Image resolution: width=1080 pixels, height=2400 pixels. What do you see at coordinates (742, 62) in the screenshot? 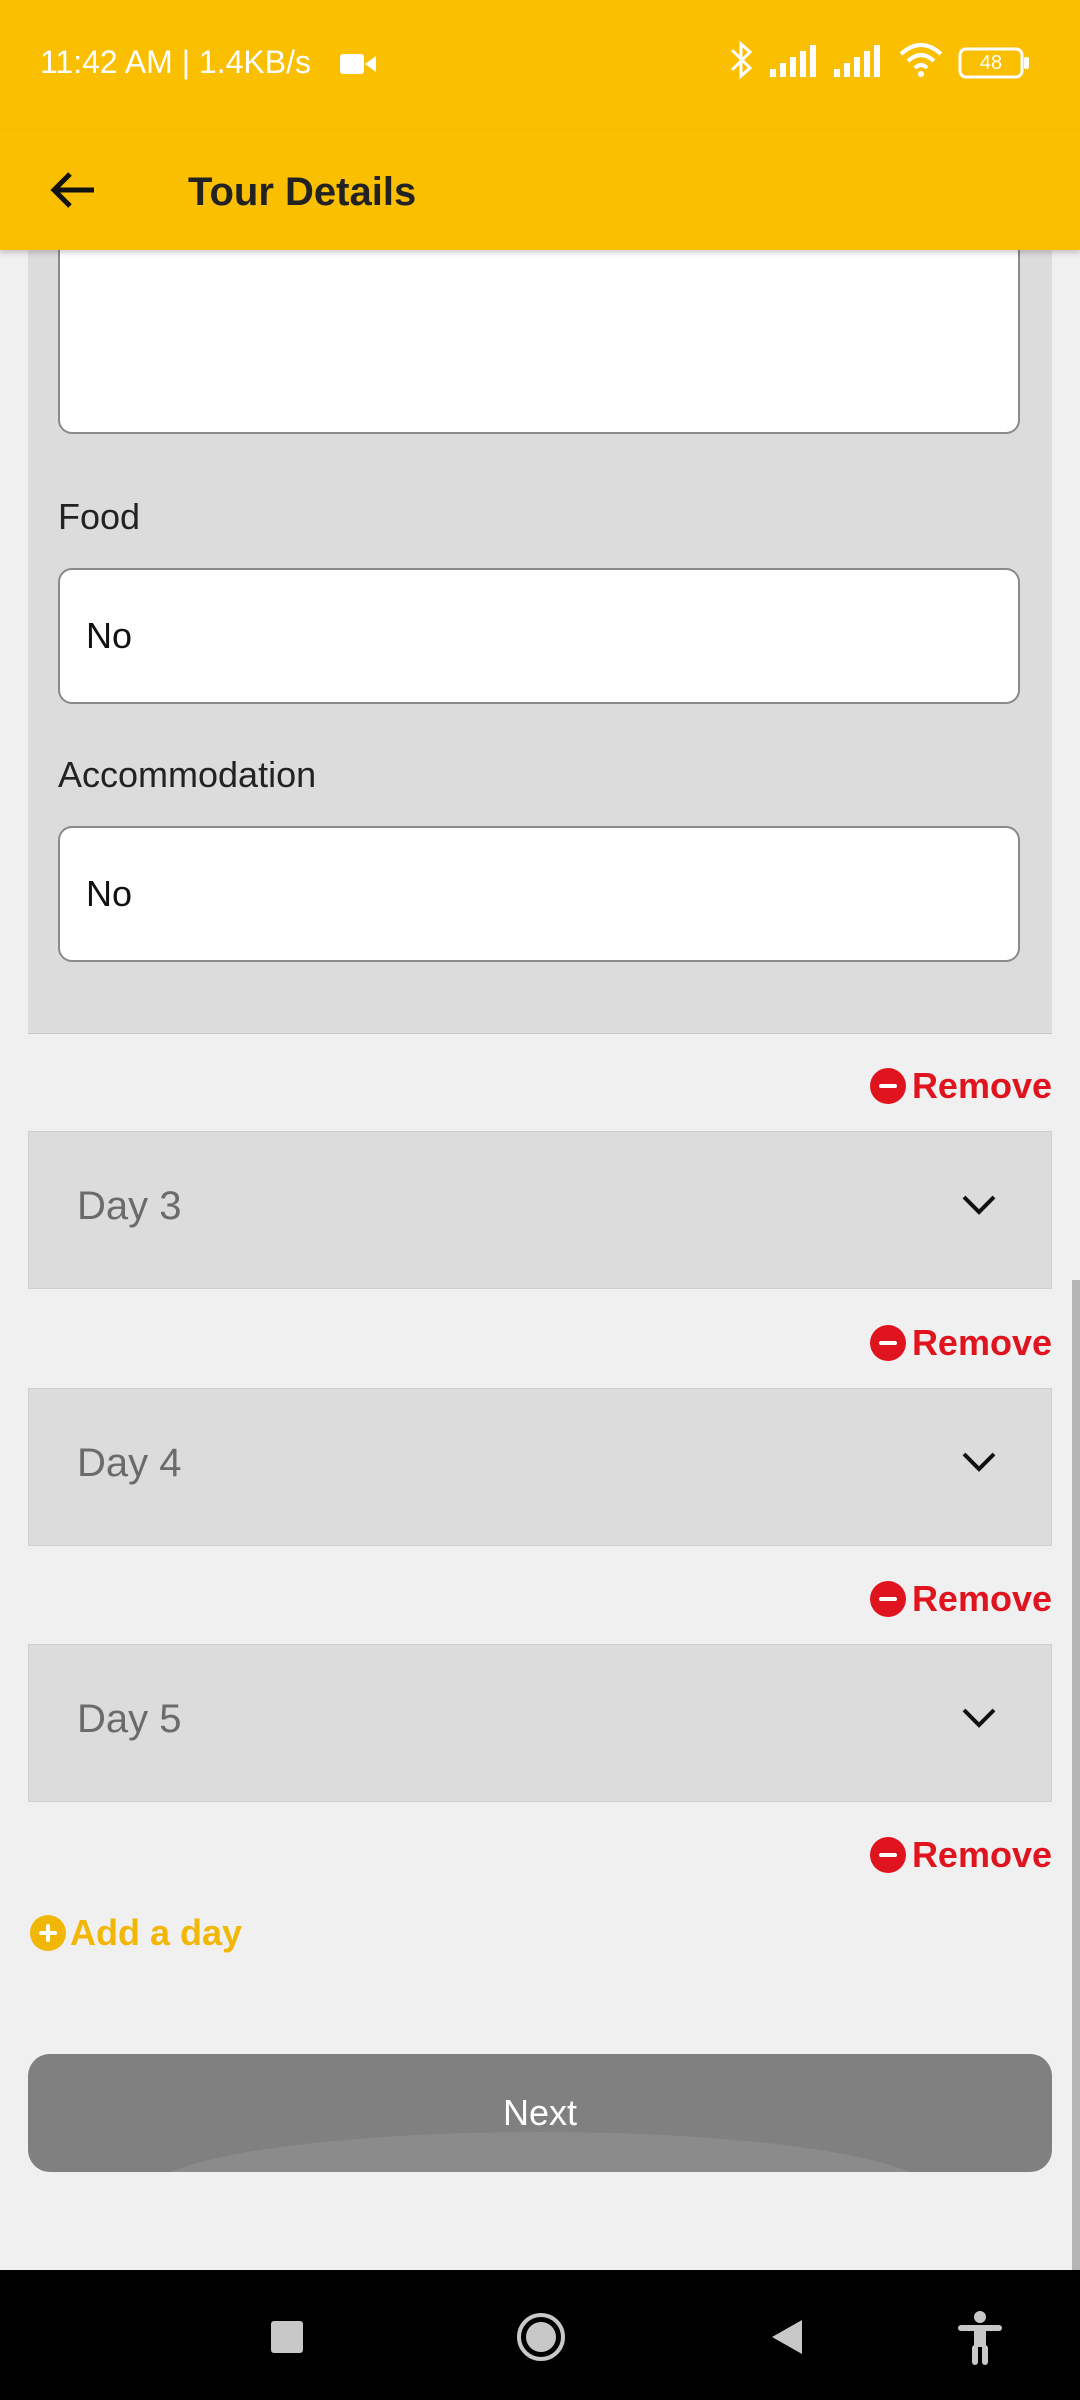
I see `bluetooth-icon` at bounding box center [742, 62].